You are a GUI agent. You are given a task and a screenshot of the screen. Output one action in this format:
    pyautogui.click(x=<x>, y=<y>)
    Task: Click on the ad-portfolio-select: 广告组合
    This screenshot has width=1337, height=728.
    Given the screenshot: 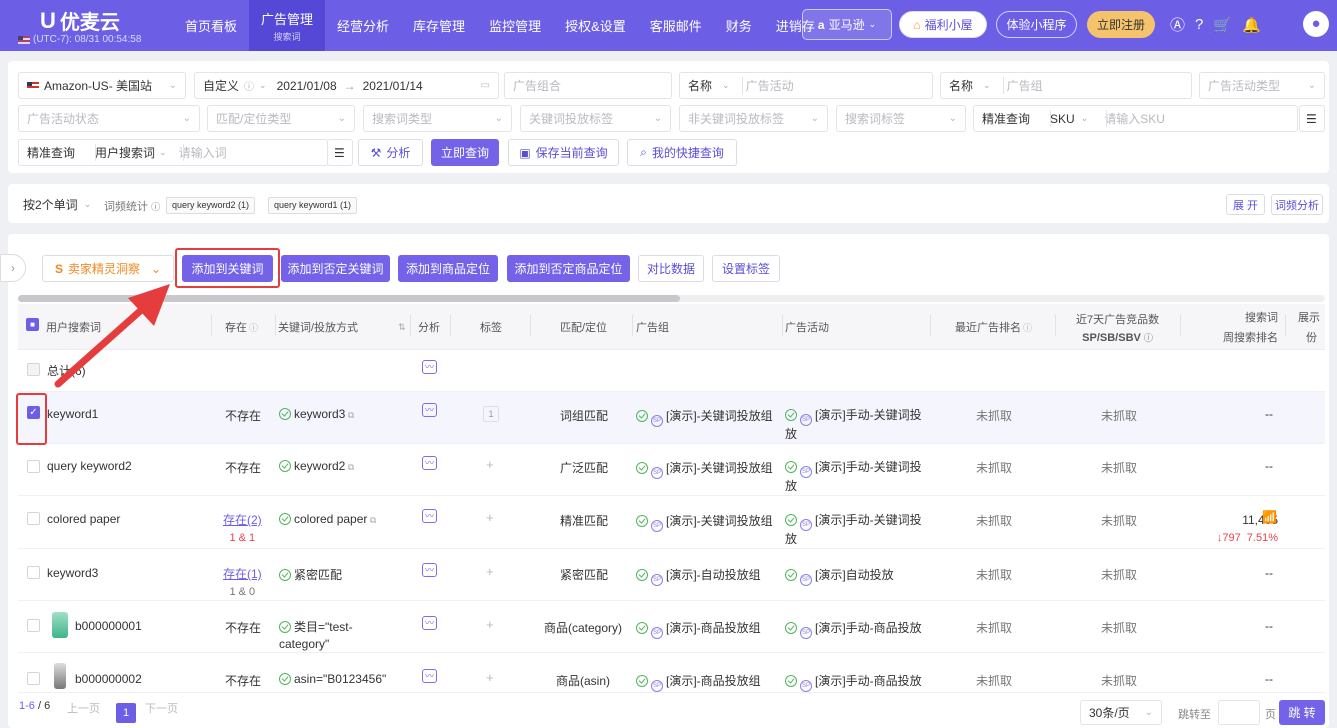 What is the action you would take?
    pyautogui.click(x=588, y=85)
    